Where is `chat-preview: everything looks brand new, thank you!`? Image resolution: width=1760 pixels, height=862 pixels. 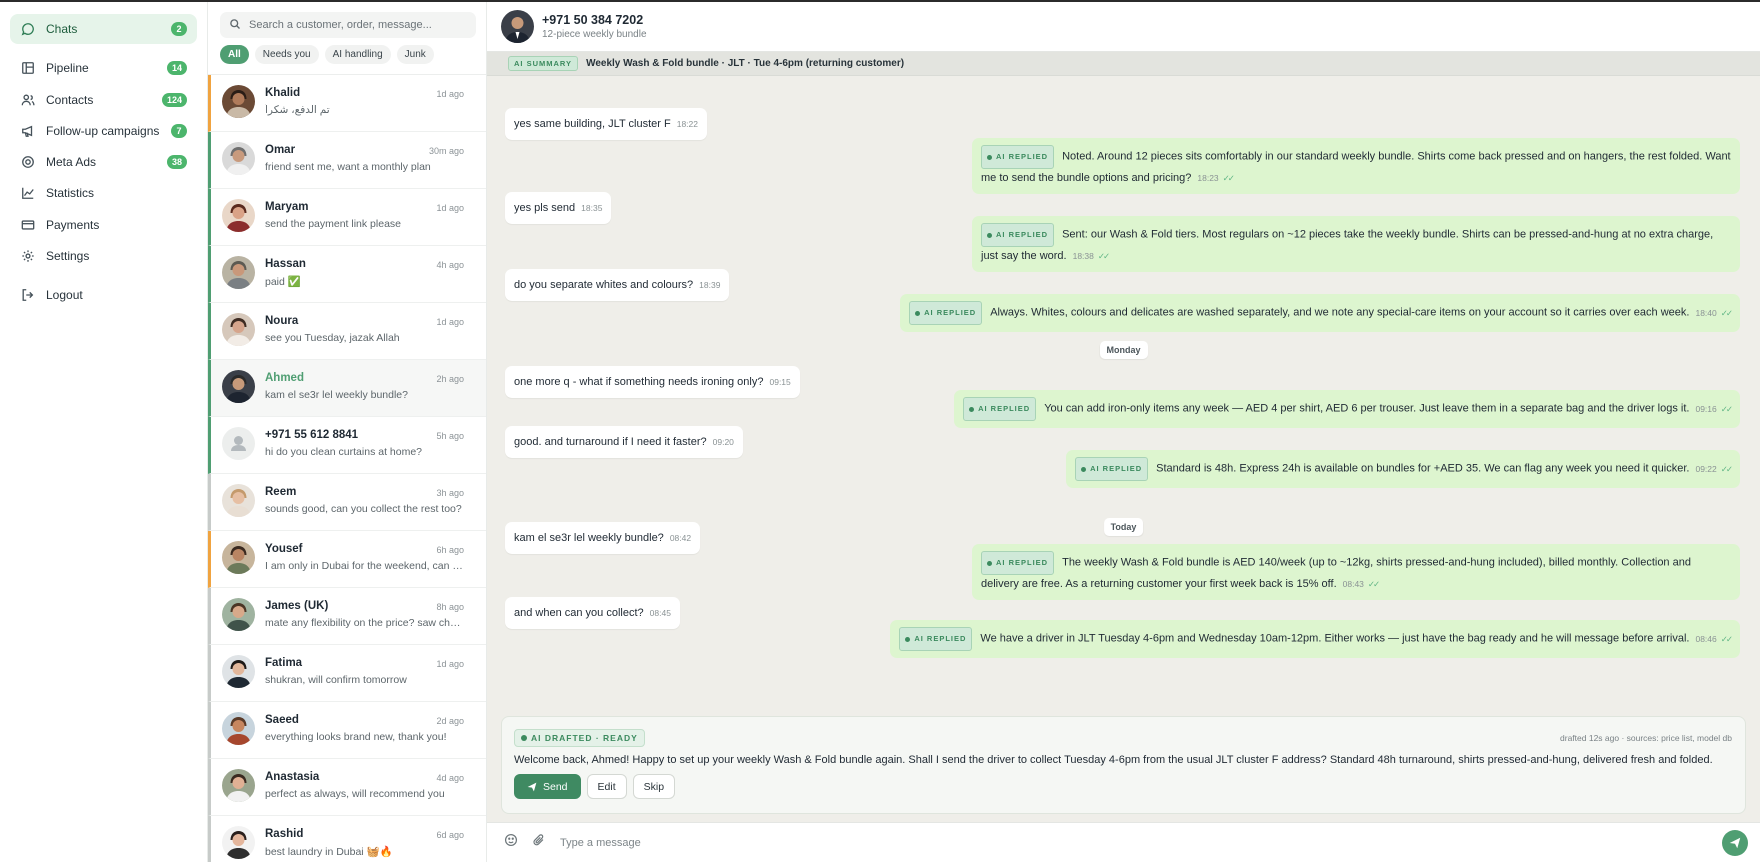
chat-preview: everything looks brand new, thank you! is located at coordinates (356, 737).